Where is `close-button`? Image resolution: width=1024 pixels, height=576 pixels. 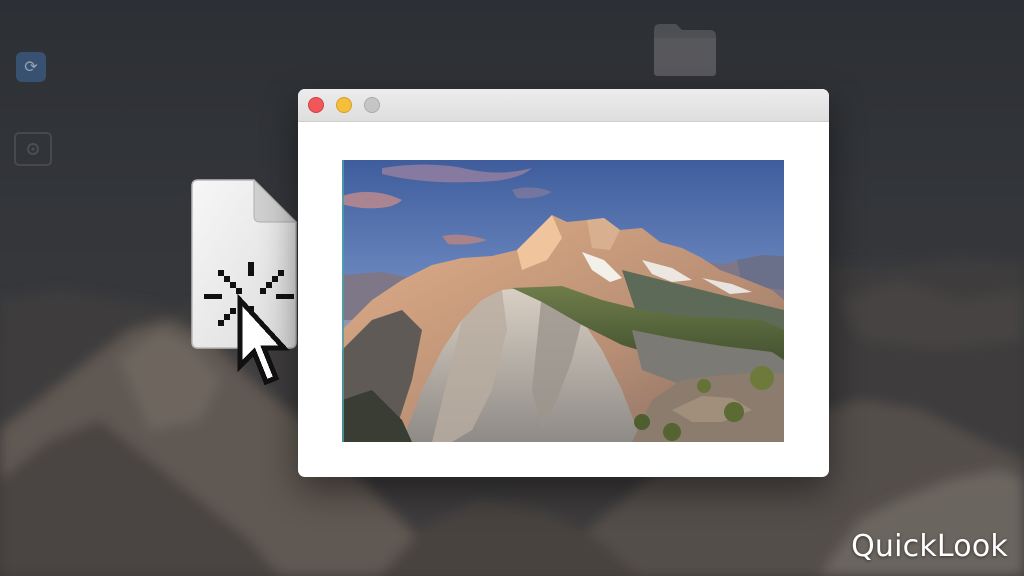
close-button is located at coordinates (316, 105).